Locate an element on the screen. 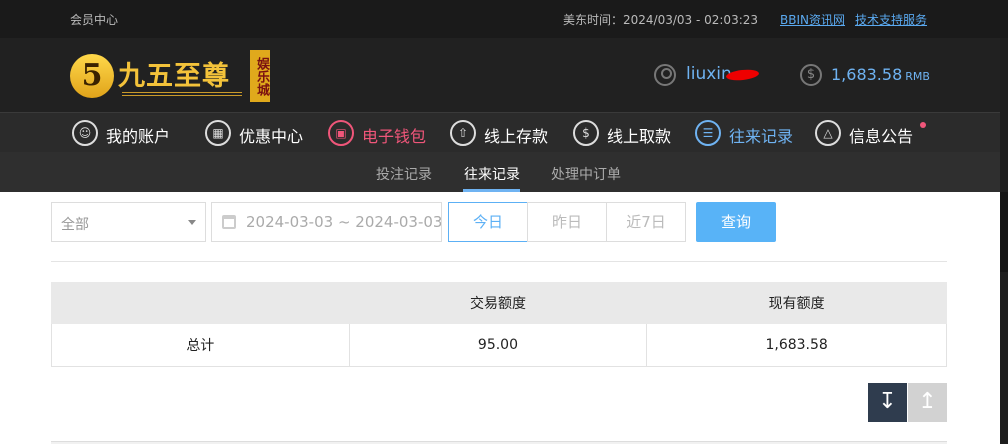  bbin-news-link: BBIN资讯网 is located at coordinates (812, 19).